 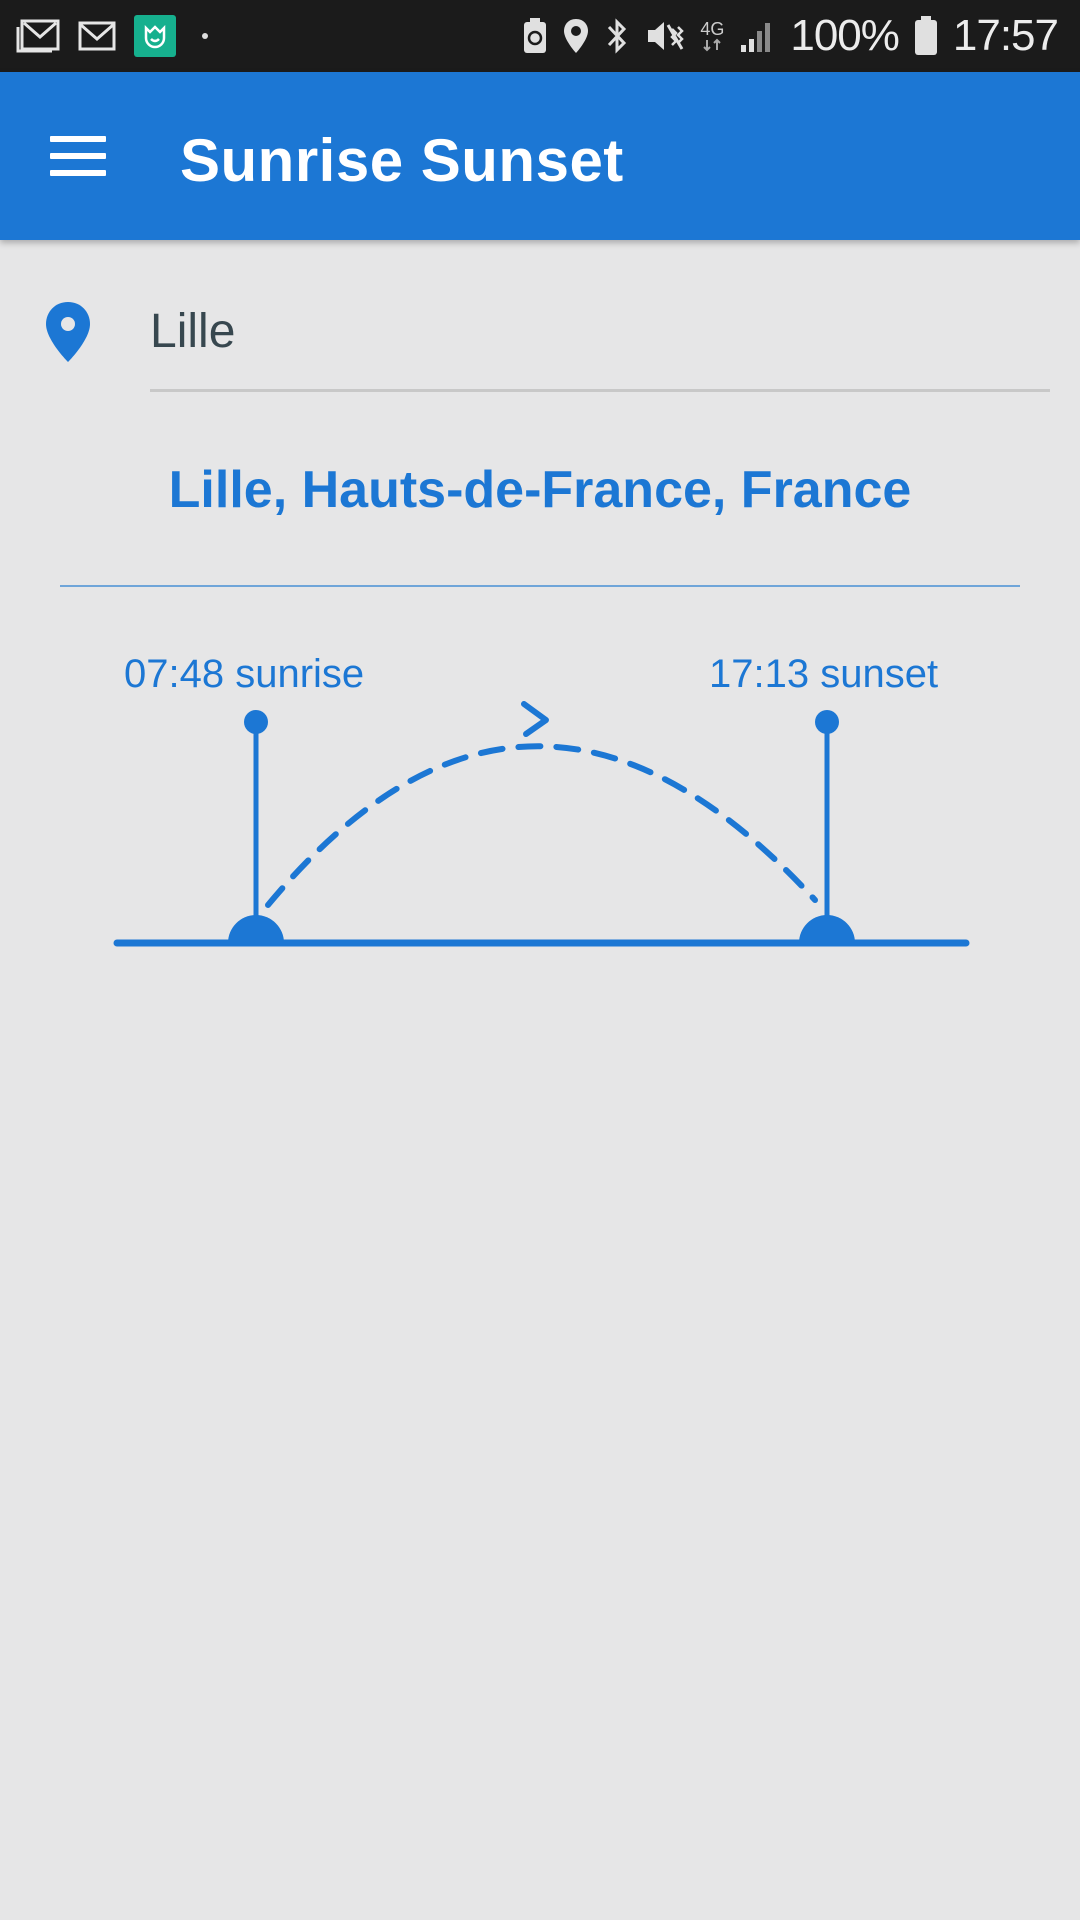 I want to click on network-type-icon: 4G, so click(x=712, y=36).